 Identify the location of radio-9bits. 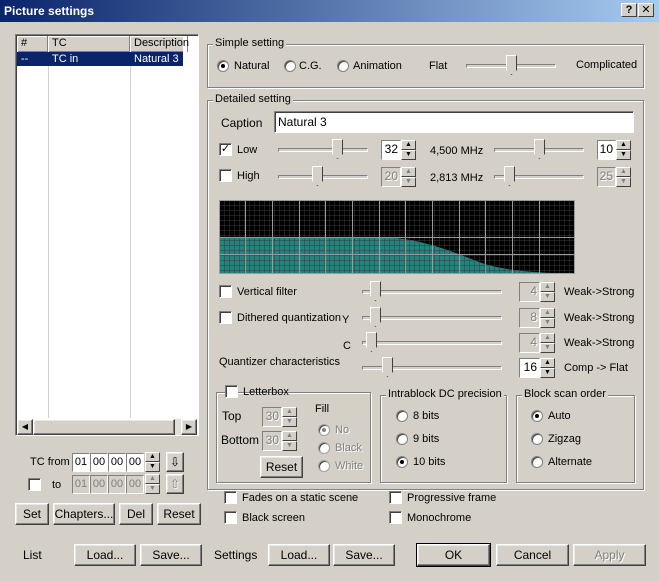
(402, 439).